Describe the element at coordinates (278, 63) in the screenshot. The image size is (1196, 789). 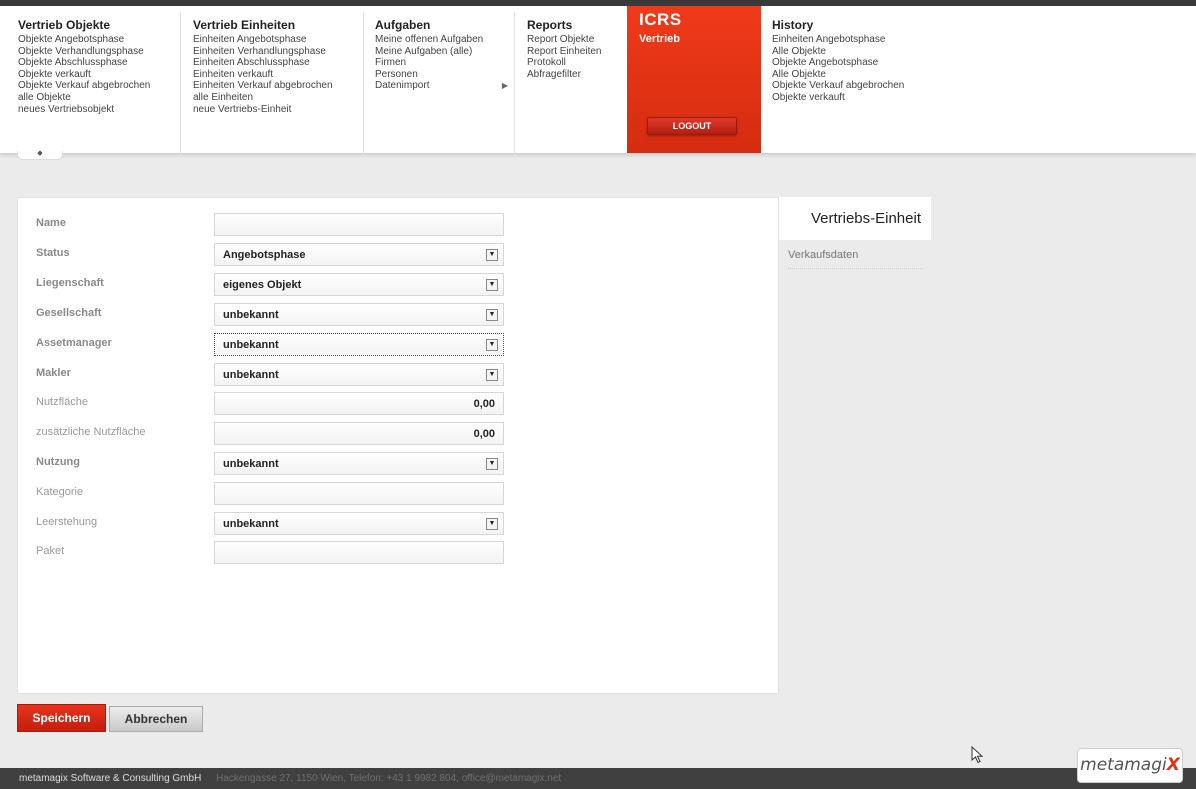
I see `menu-item: Einheiten Abschlussphase` at that location.